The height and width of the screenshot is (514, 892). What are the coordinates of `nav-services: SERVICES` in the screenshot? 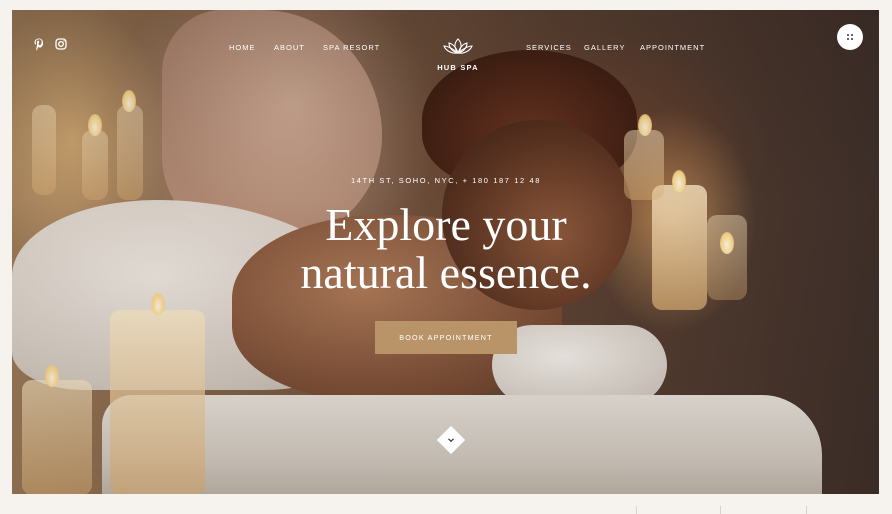 It's located at (549, 47).